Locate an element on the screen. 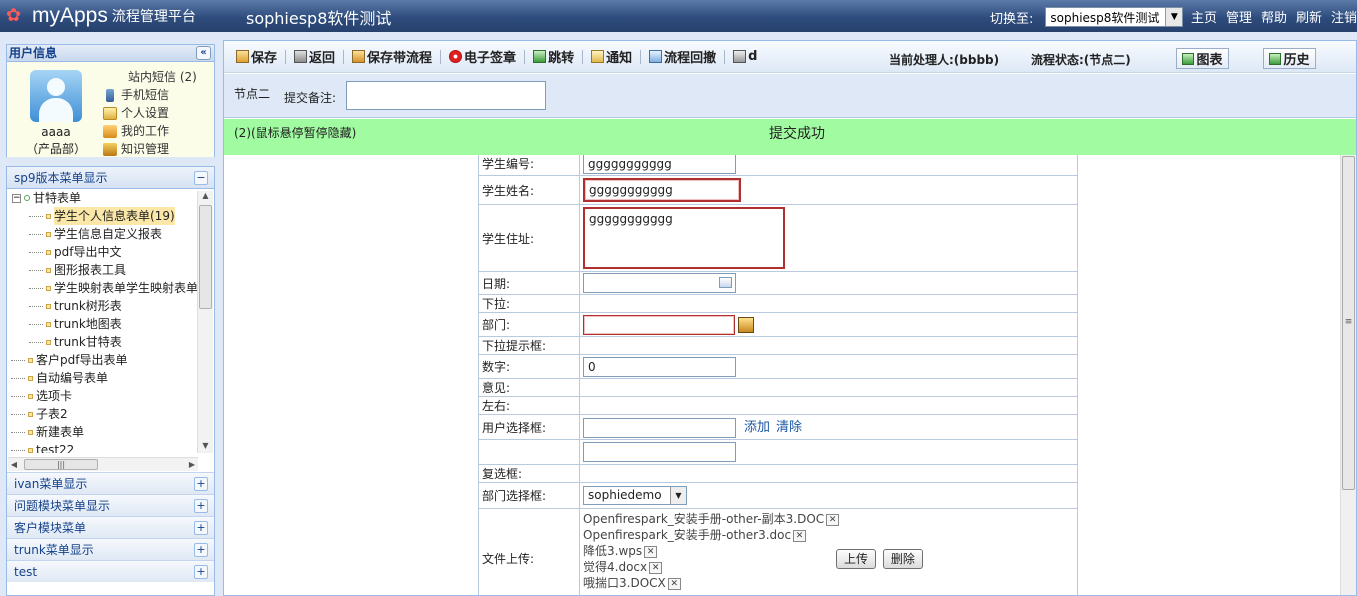 This screenshot has height=596, width=1357. menu-section-label: 问题模块菜单显示 is located at coordinates (62, 506).